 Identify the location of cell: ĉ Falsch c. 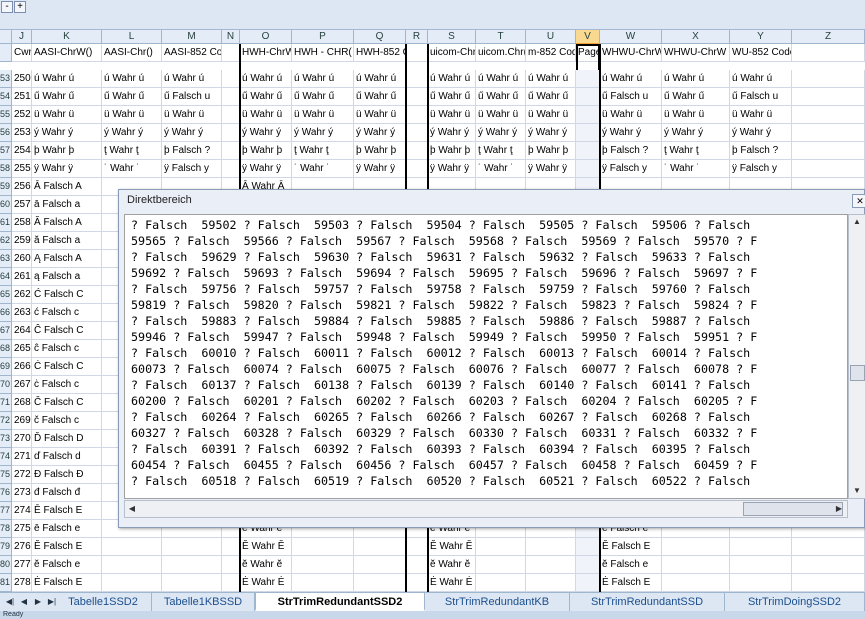
(67, 349).